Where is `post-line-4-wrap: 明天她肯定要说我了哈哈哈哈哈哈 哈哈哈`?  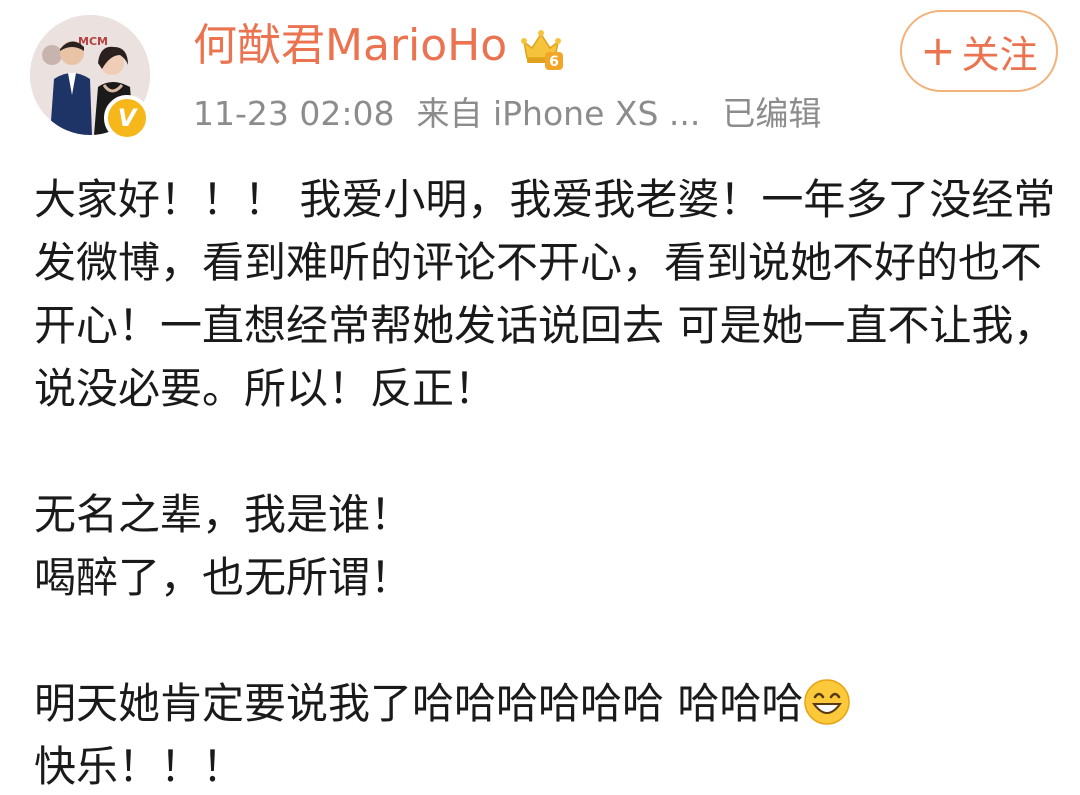 post-line-4-wrap: 明天她肯定要说我了哈哈哈哈哈哈 哈哈哈 is located at coordinates (549, 703).